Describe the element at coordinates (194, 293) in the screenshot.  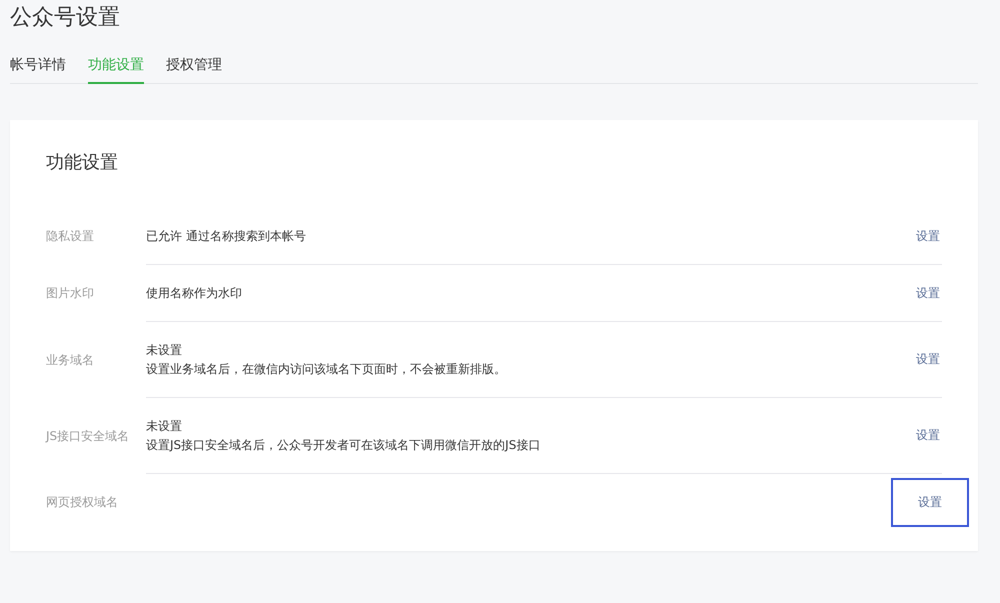
I see `setting-value: 使用名称作为水印` at that location.